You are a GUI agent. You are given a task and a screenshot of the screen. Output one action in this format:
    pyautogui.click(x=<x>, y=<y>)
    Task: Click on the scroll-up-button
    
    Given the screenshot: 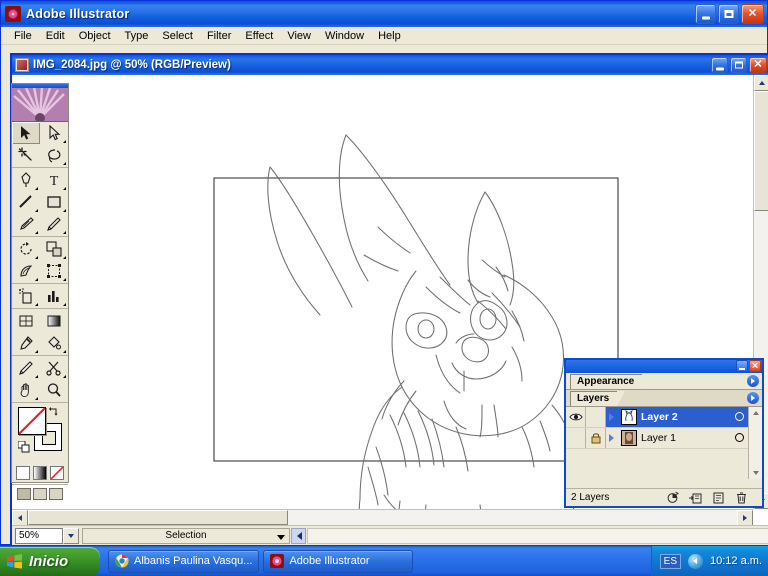 What is the action you would take?
    pyautogui.click(x=761, y=83)
    